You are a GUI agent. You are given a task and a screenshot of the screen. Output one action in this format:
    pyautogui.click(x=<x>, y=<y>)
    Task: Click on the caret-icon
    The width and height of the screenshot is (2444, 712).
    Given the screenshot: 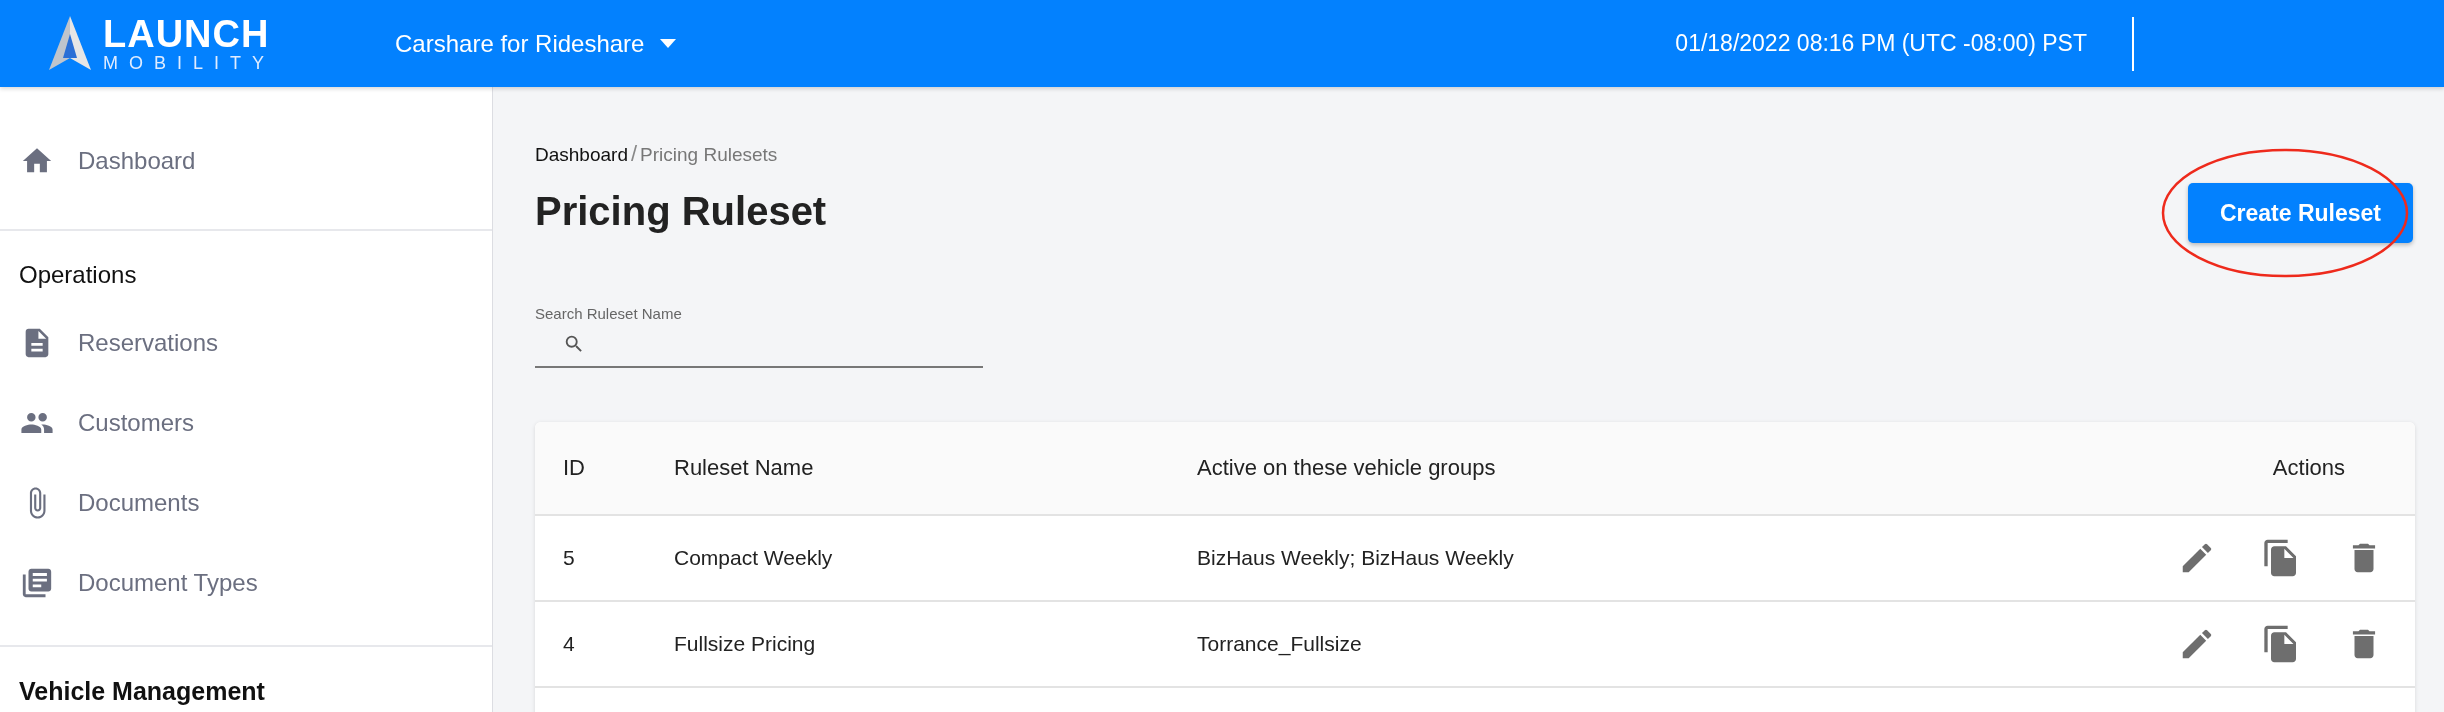 What is the action you would take?
    pyautogui.click(x=668, y=43)
    